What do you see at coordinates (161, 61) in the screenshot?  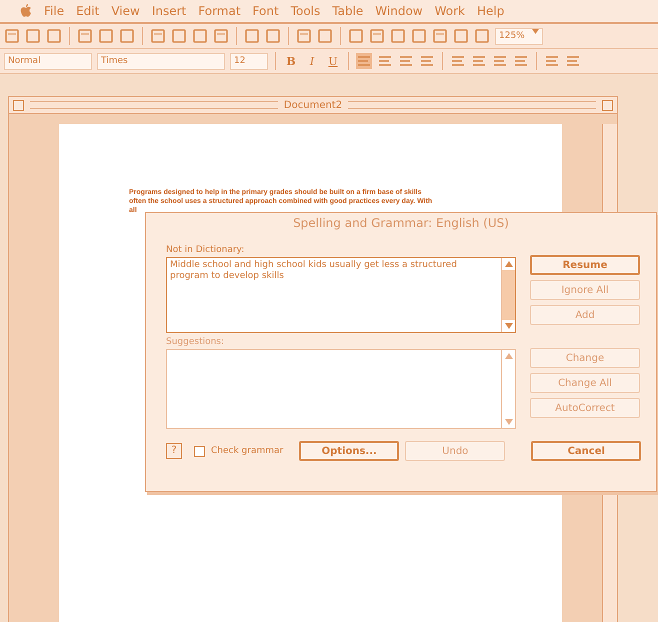 I see `font-dropdown: Times` at bounding box center [161, 61].